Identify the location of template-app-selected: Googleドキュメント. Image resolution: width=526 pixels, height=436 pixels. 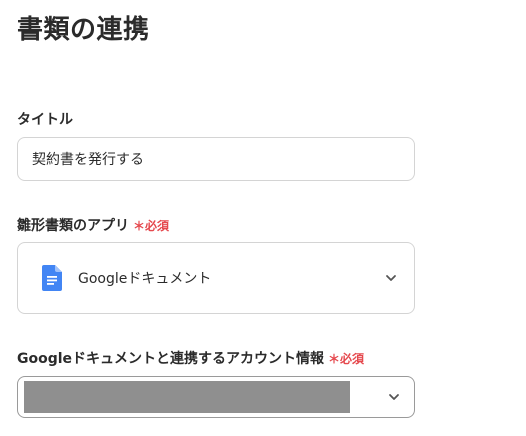
(145, 279).